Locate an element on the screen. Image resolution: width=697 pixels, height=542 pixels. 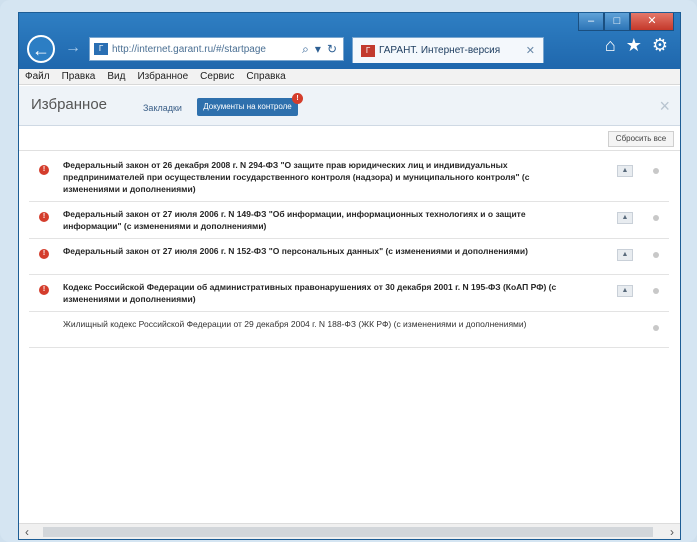
scroll-right-icon: › is located at coordinates (672, 532).